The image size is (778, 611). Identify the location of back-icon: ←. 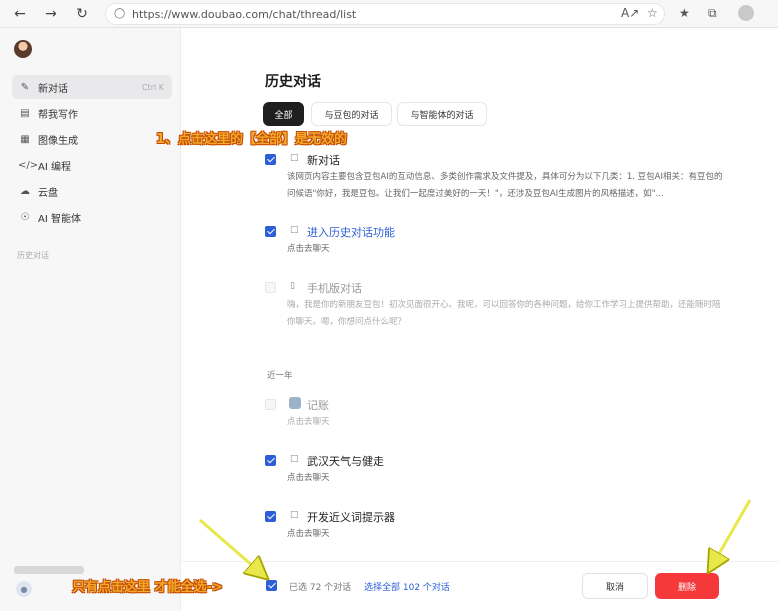
(20, 14).